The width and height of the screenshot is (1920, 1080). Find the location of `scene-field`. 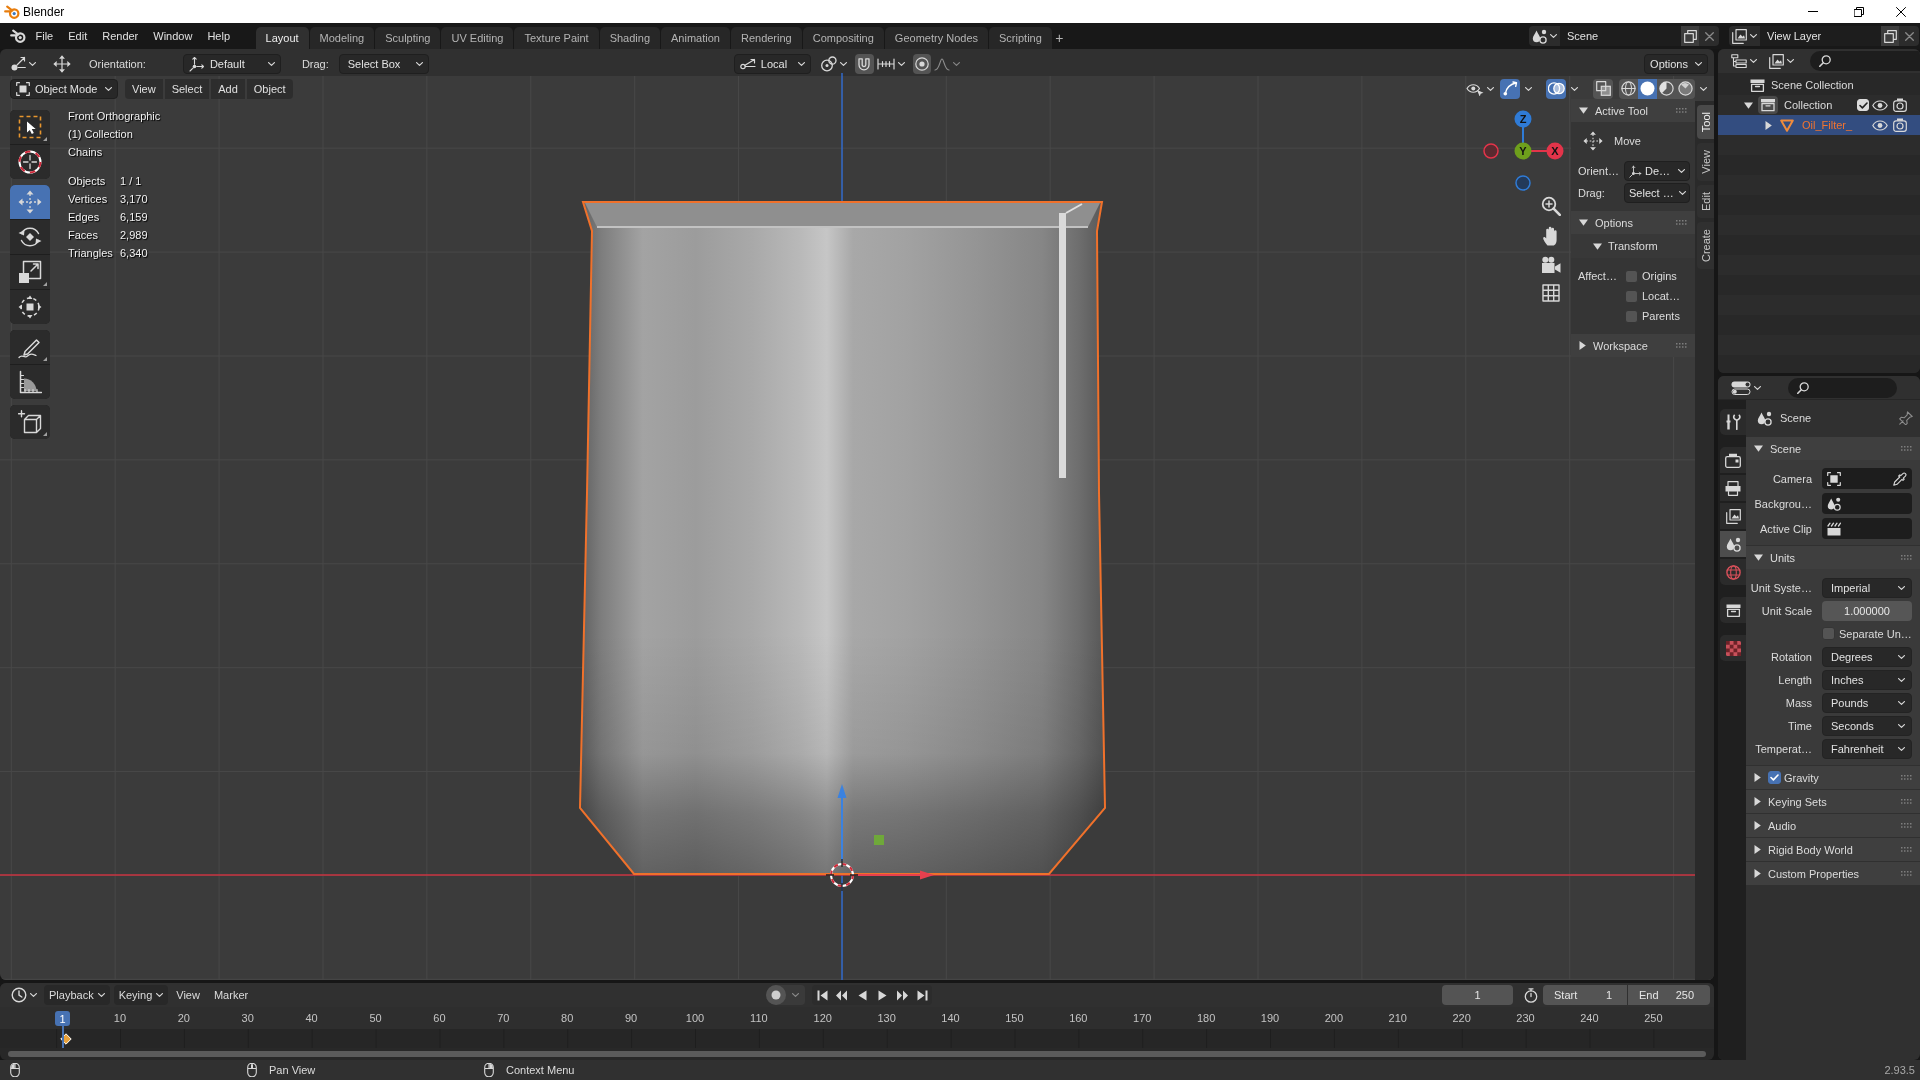

scene-field is located at coordinates (1867, 503).